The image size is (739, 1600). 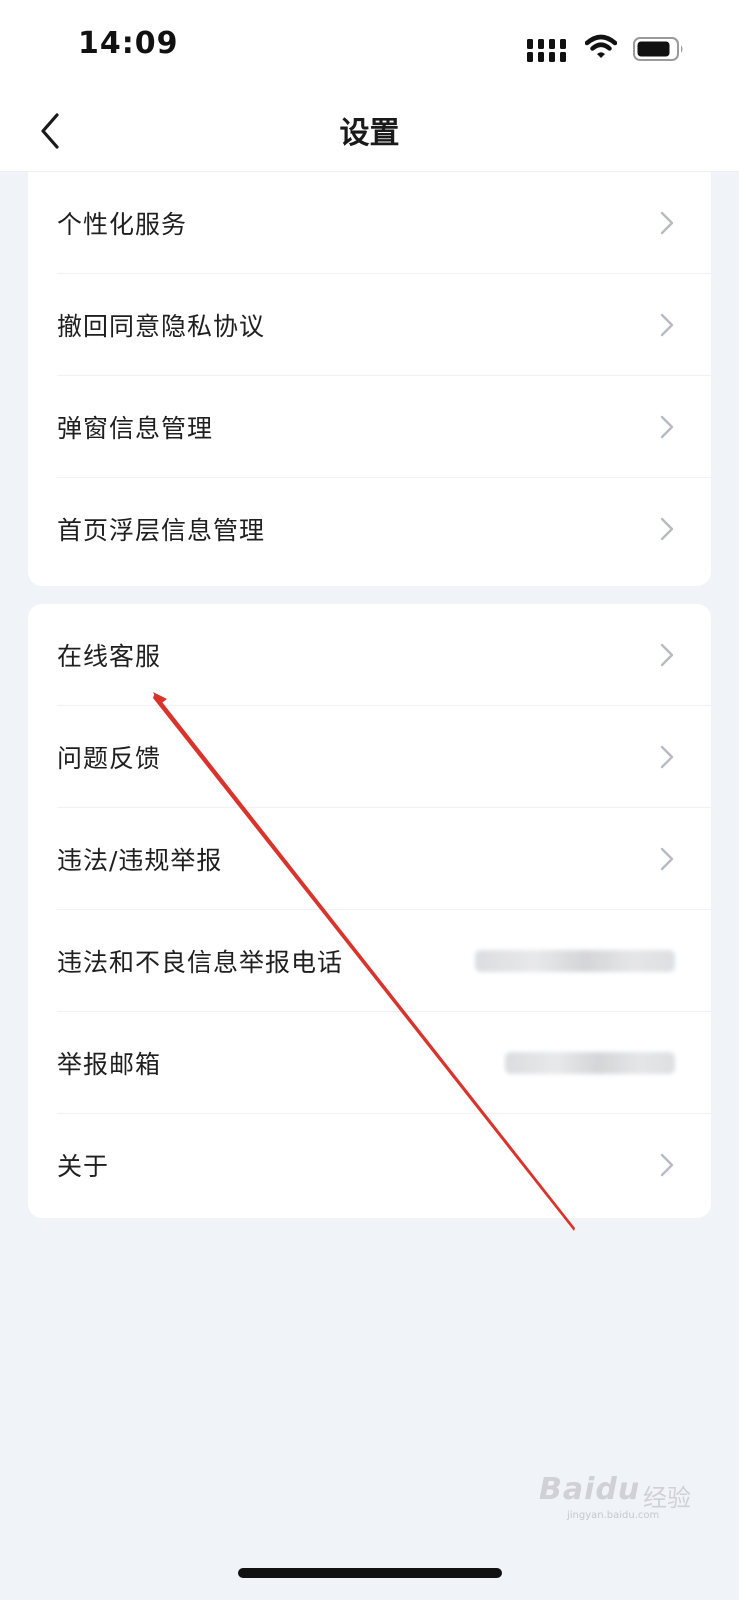 What do you see at coordinates (128, 43) in the screenshot?
I see `status-time: 14:09` at bounding box center [128, 43].